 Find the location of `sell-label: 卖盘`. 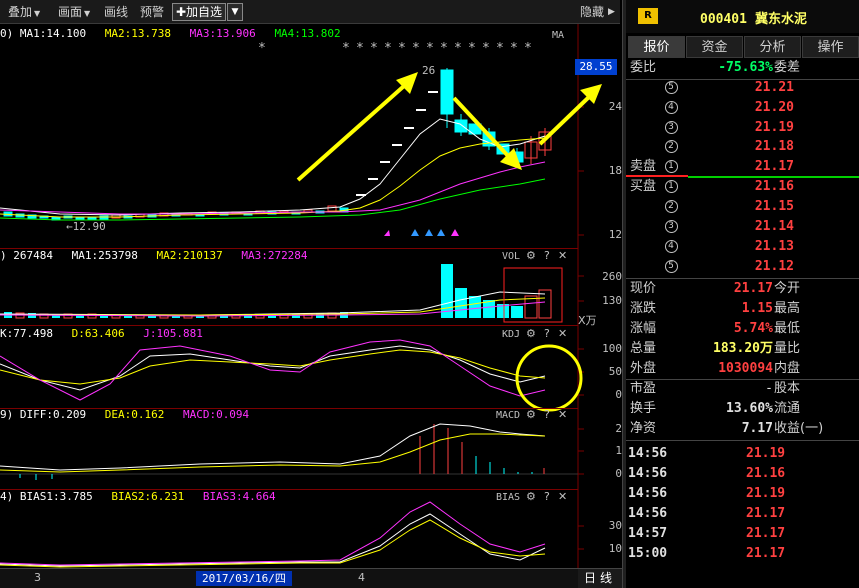

sell-label: 卖盘 is located at coordinates (643, 166).